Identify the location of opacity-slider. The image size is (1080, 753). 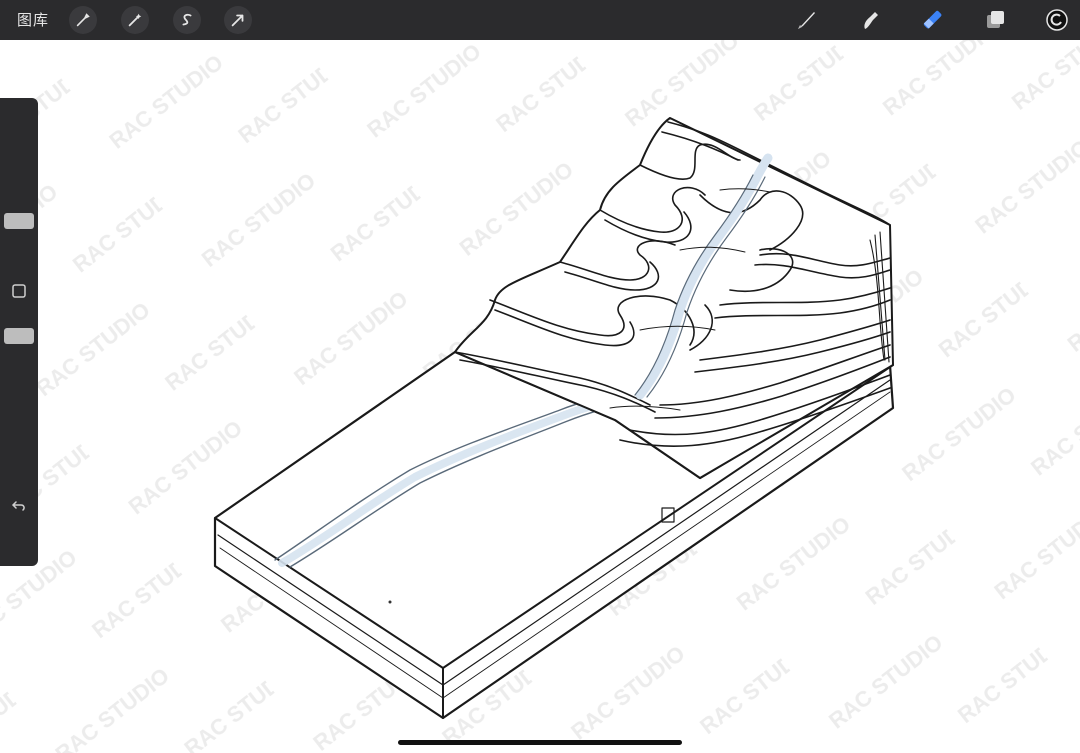
(19, 336).